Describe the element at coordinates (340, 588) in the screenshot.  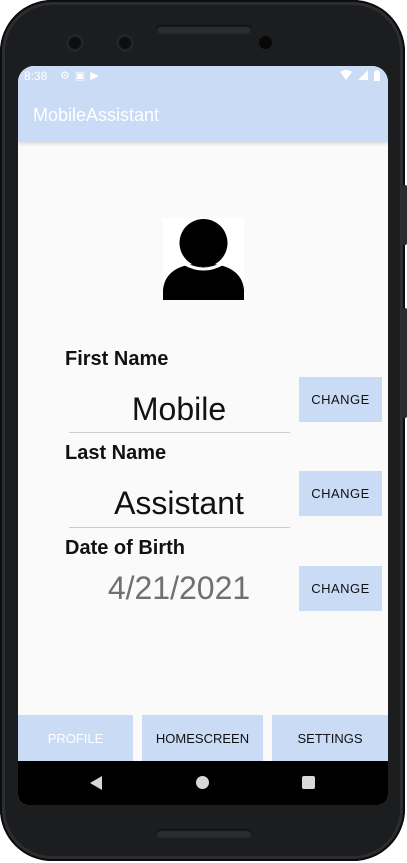
I see `change-date-of-birth-button: CHANGE` at that location.